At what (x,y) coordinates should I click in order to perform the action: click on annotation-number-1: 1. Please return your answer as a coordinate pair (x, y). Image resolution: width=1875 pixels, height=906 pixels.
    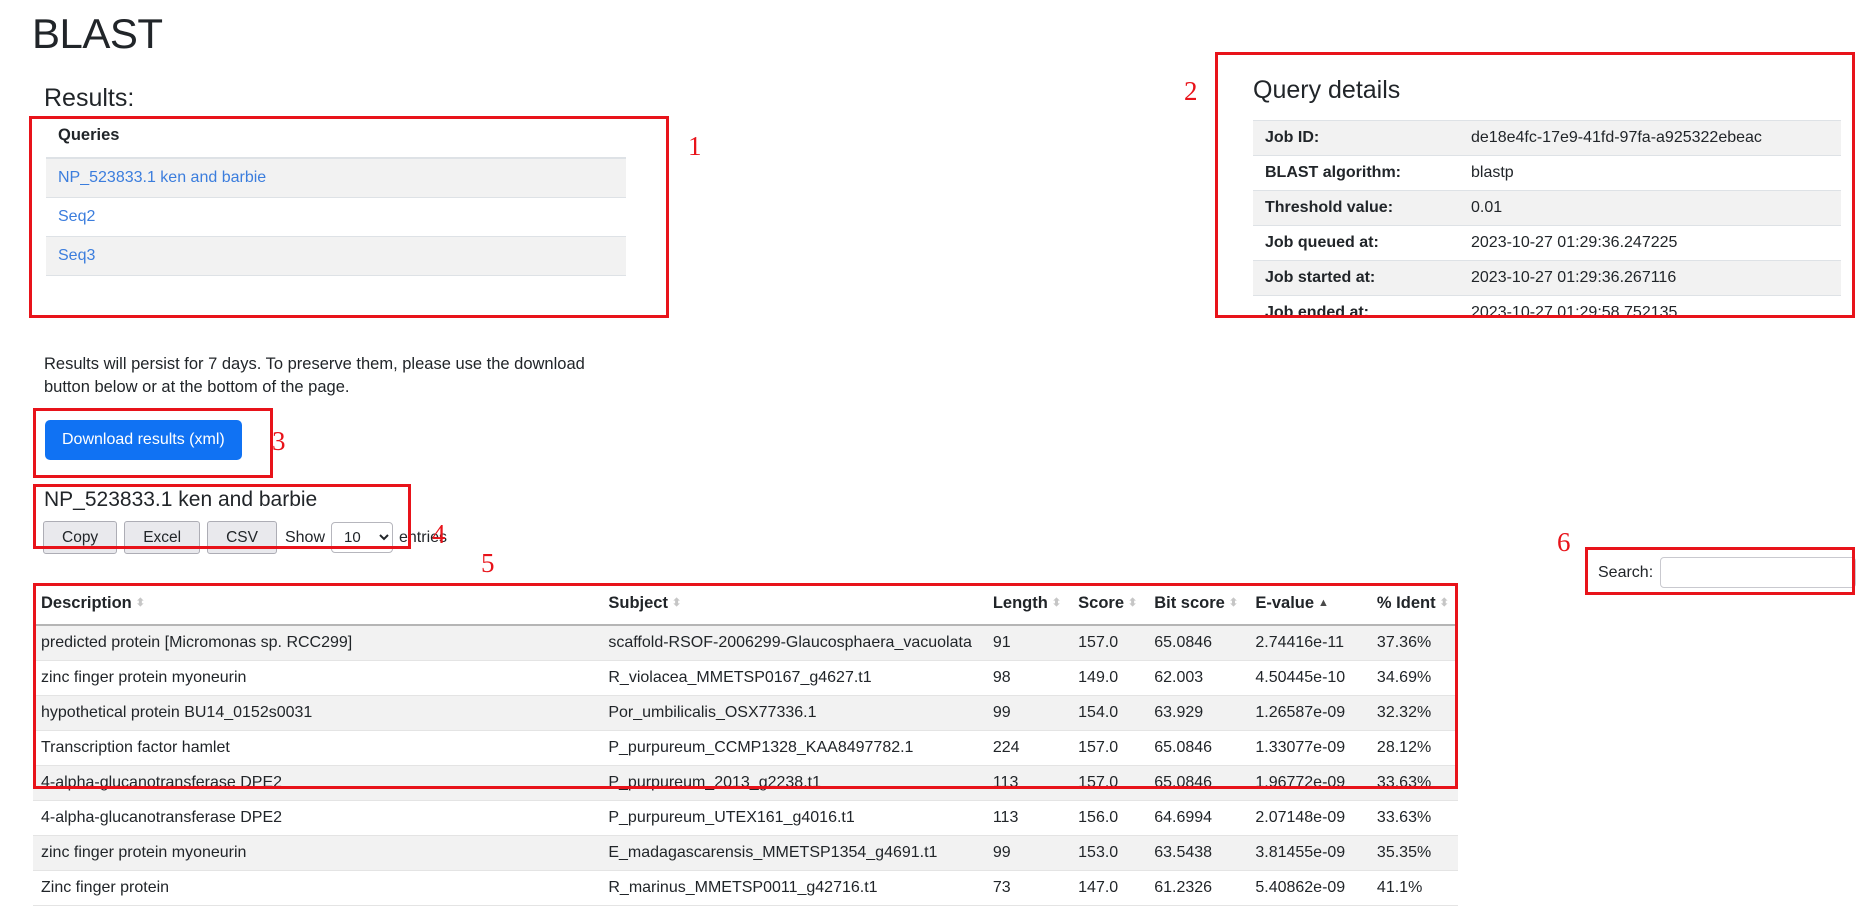
    Looking at the image, I should click on (695, 146).